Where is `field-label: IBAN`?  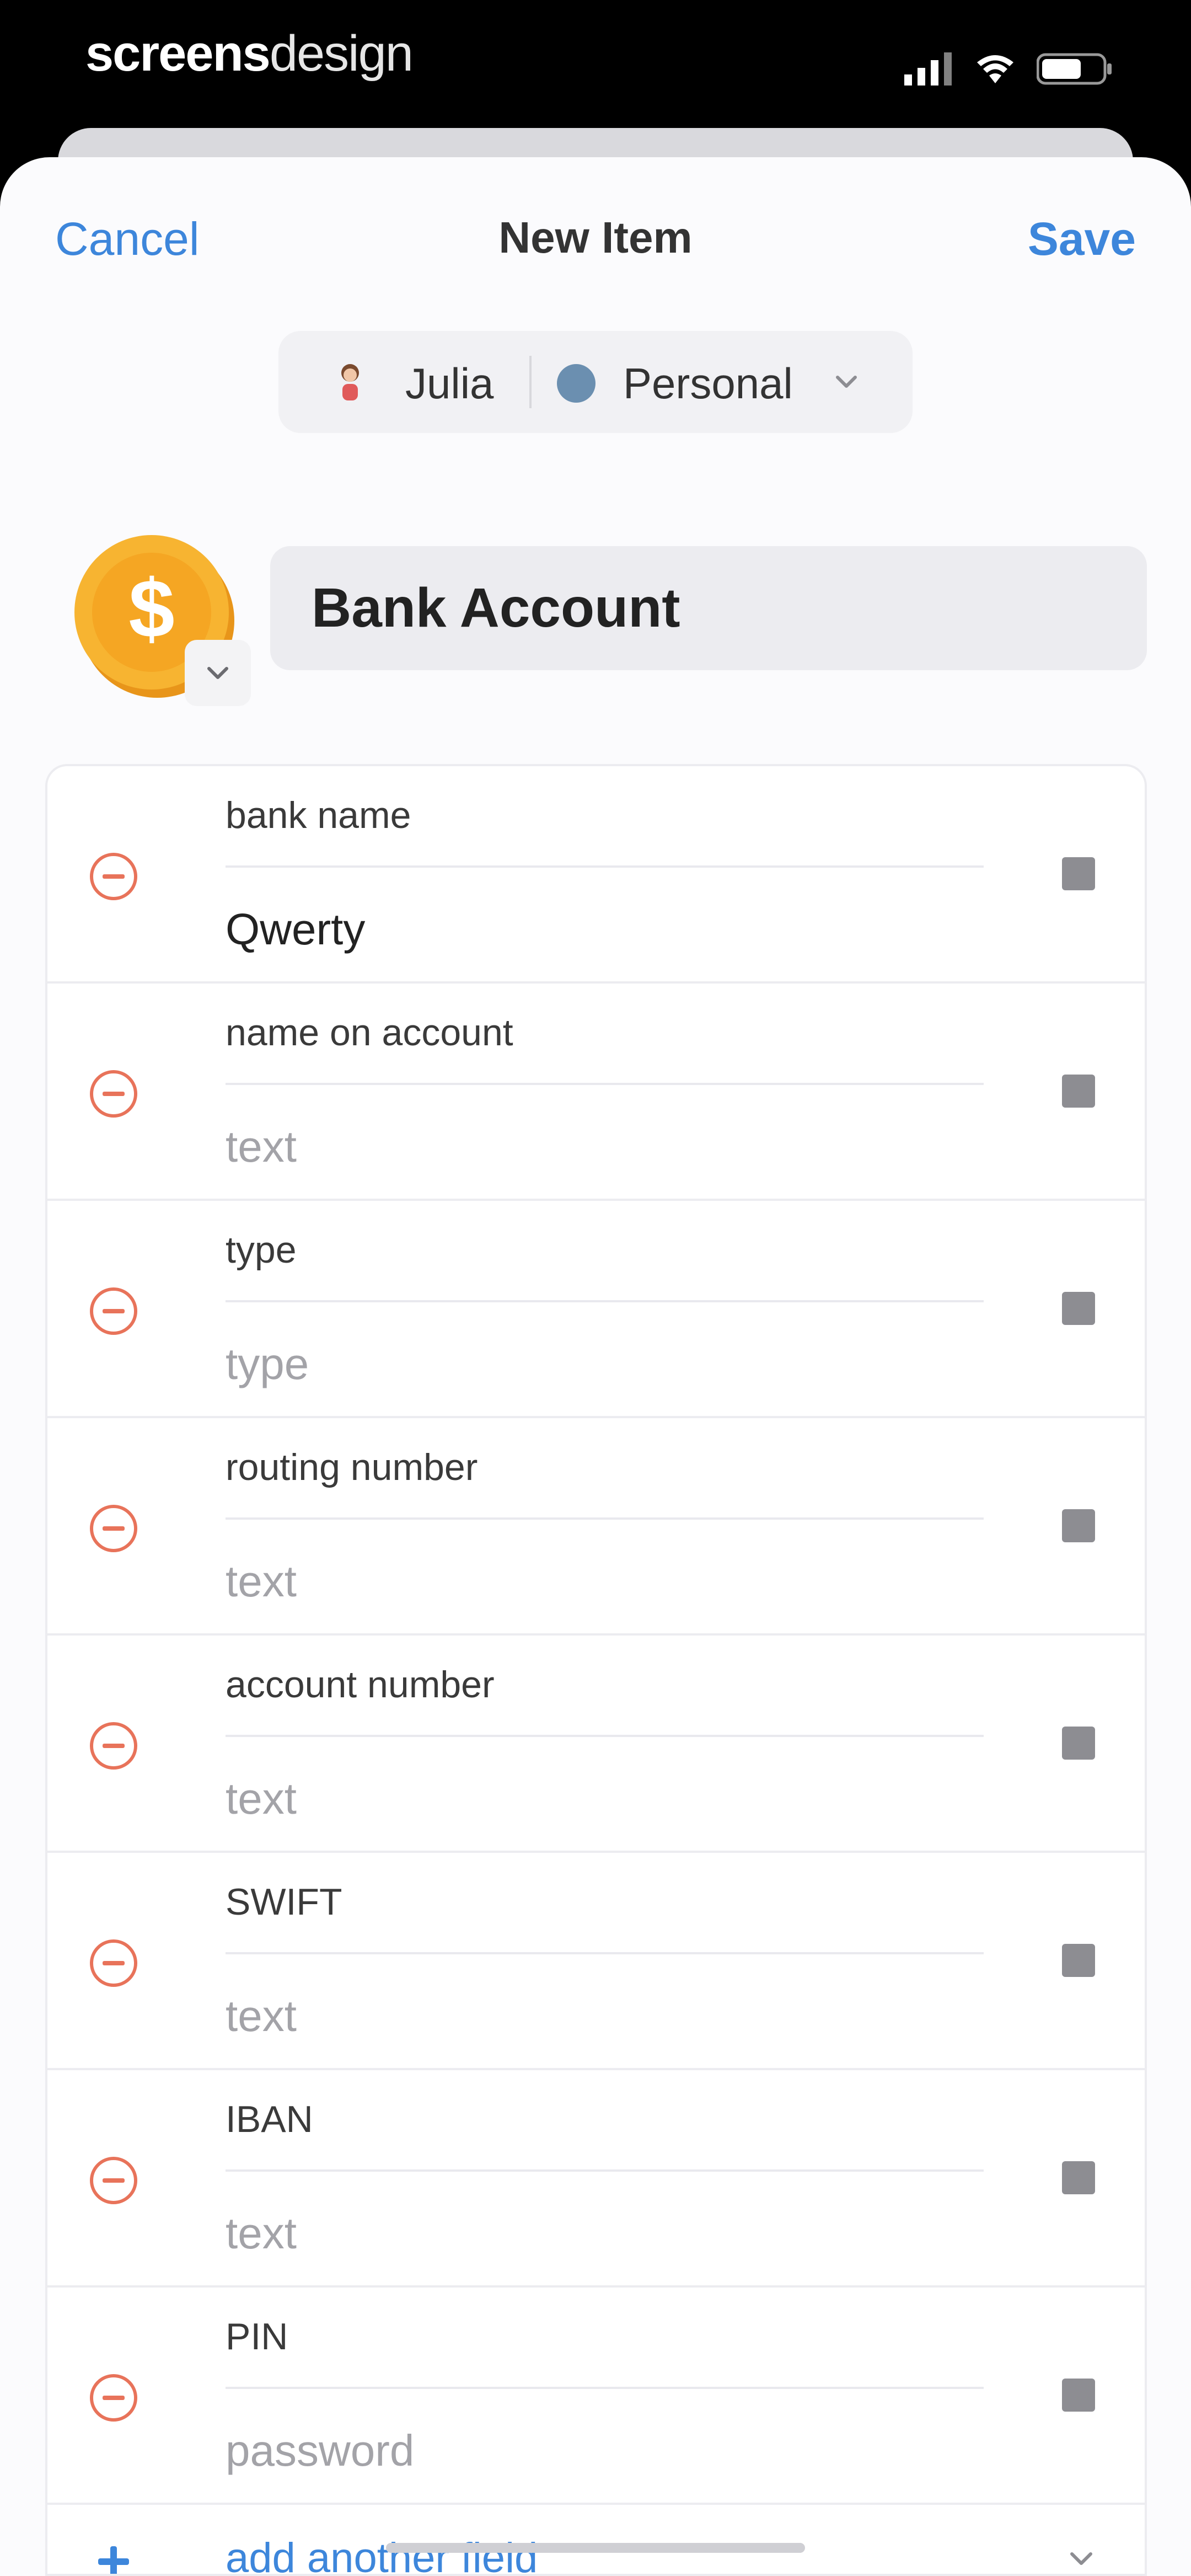
field-label: IBAN is located at coordinates (269, 2119).